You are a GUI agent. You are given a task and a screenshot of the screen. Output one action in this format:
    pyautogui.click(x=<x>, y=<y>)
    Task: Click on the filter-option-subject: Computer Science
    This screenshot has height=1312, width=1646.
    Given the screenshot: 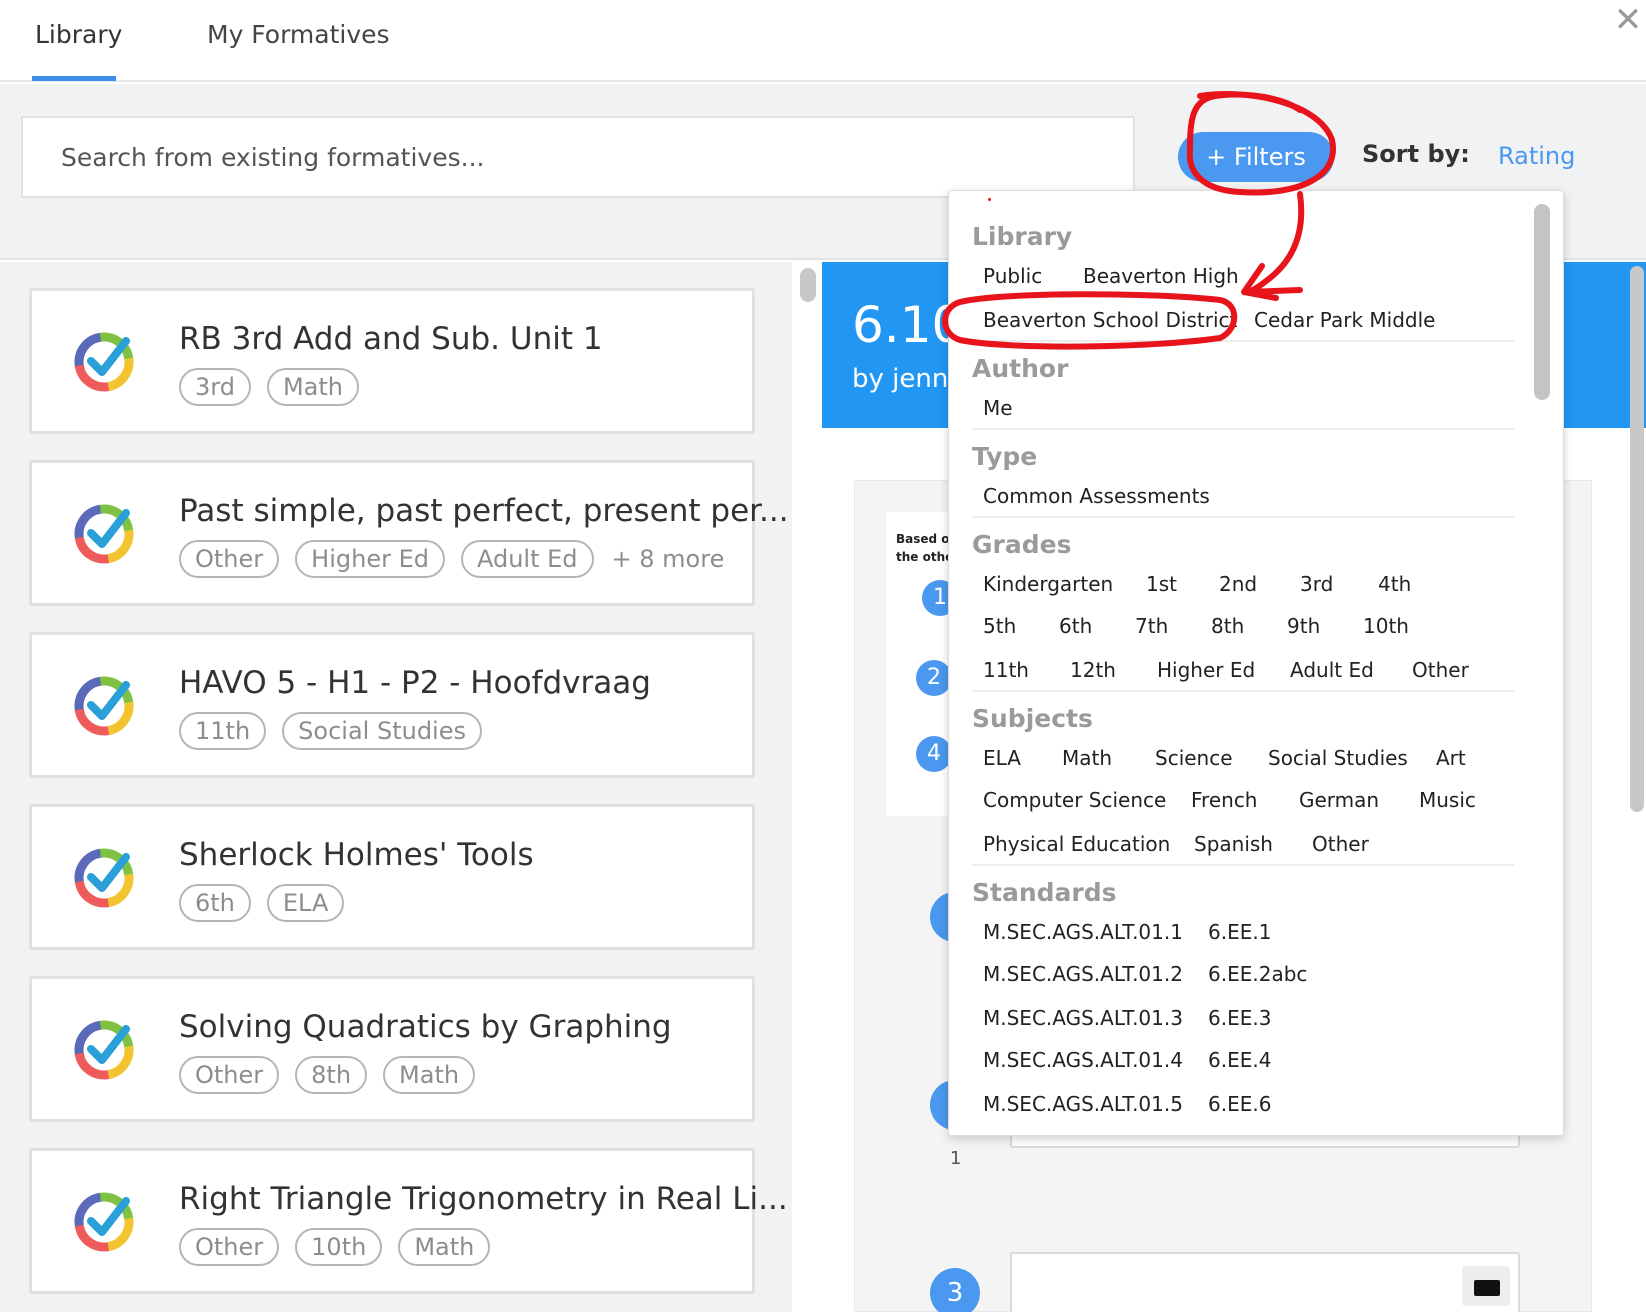 What is the action you would take?
    pyautogui.click(x=1074, y=800)
    